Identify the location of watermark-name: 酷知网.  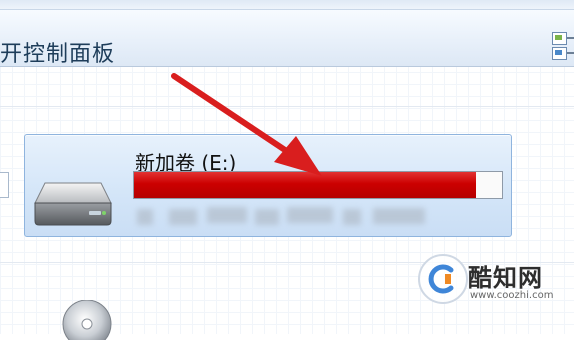
(505, 278).